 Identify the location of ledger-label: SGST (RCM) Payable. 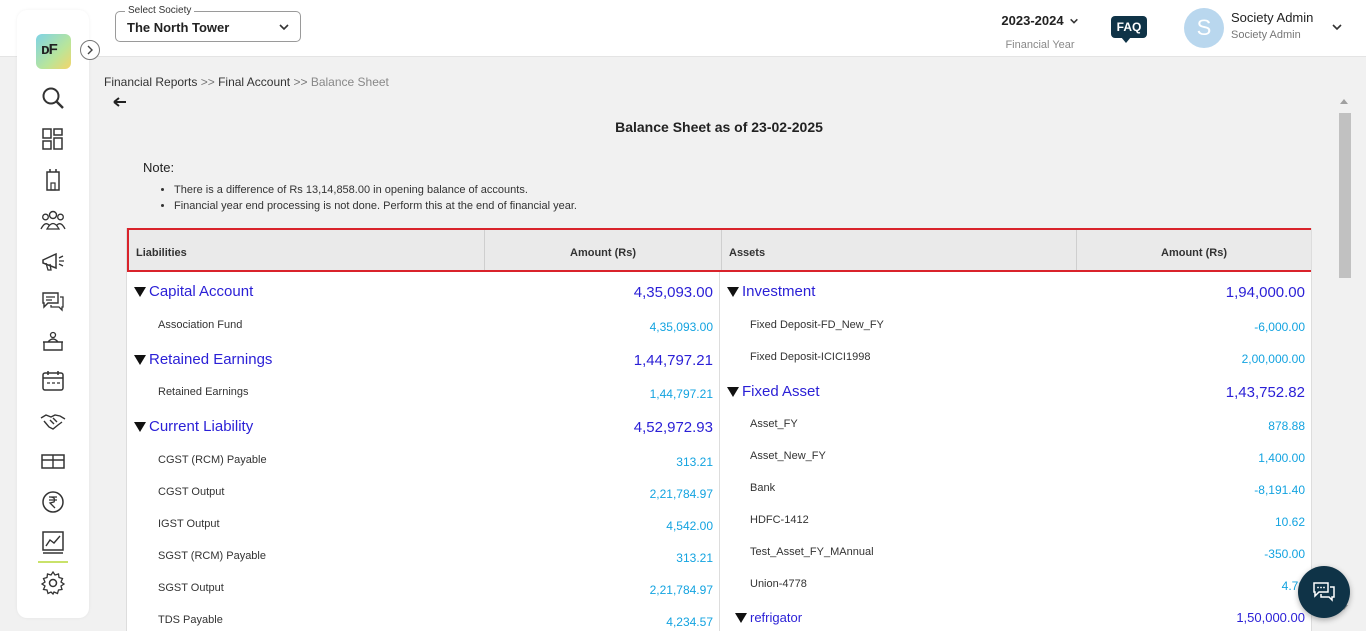
(212, 556).